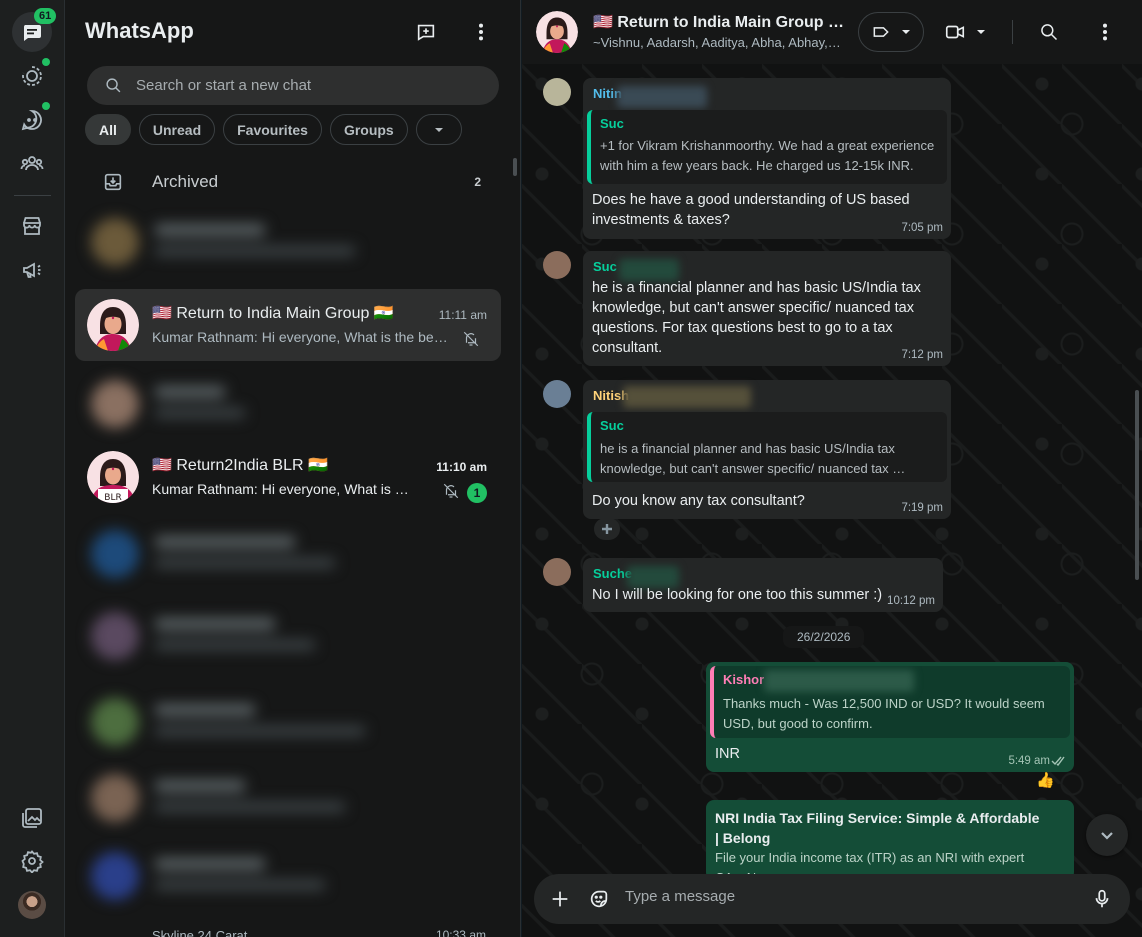 The width and height of the screenshot is (1142, 937). What do you see at coordinates (1058, 761) in the screenshot?
I see `double-check-icon` at bounding box center [1058, 761].